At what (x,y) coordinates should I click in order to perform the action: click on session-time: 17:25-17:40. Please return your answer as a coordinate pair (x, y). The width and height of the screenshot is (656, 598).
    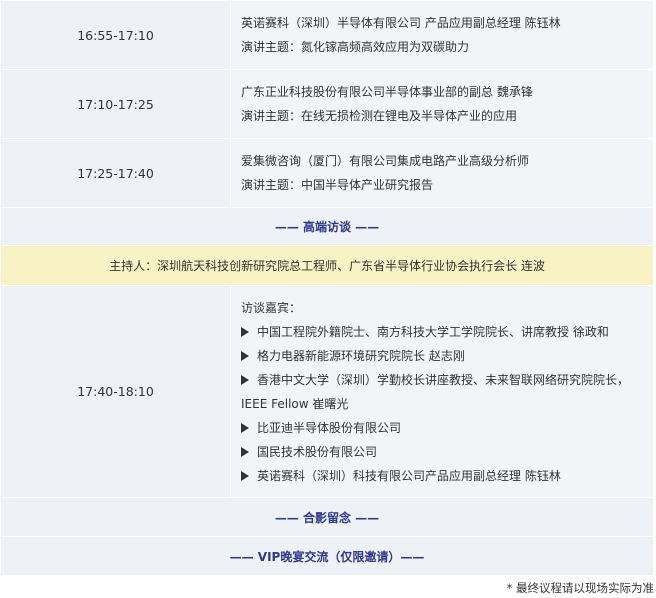
    Looking at the image, I should click on (115, 173).